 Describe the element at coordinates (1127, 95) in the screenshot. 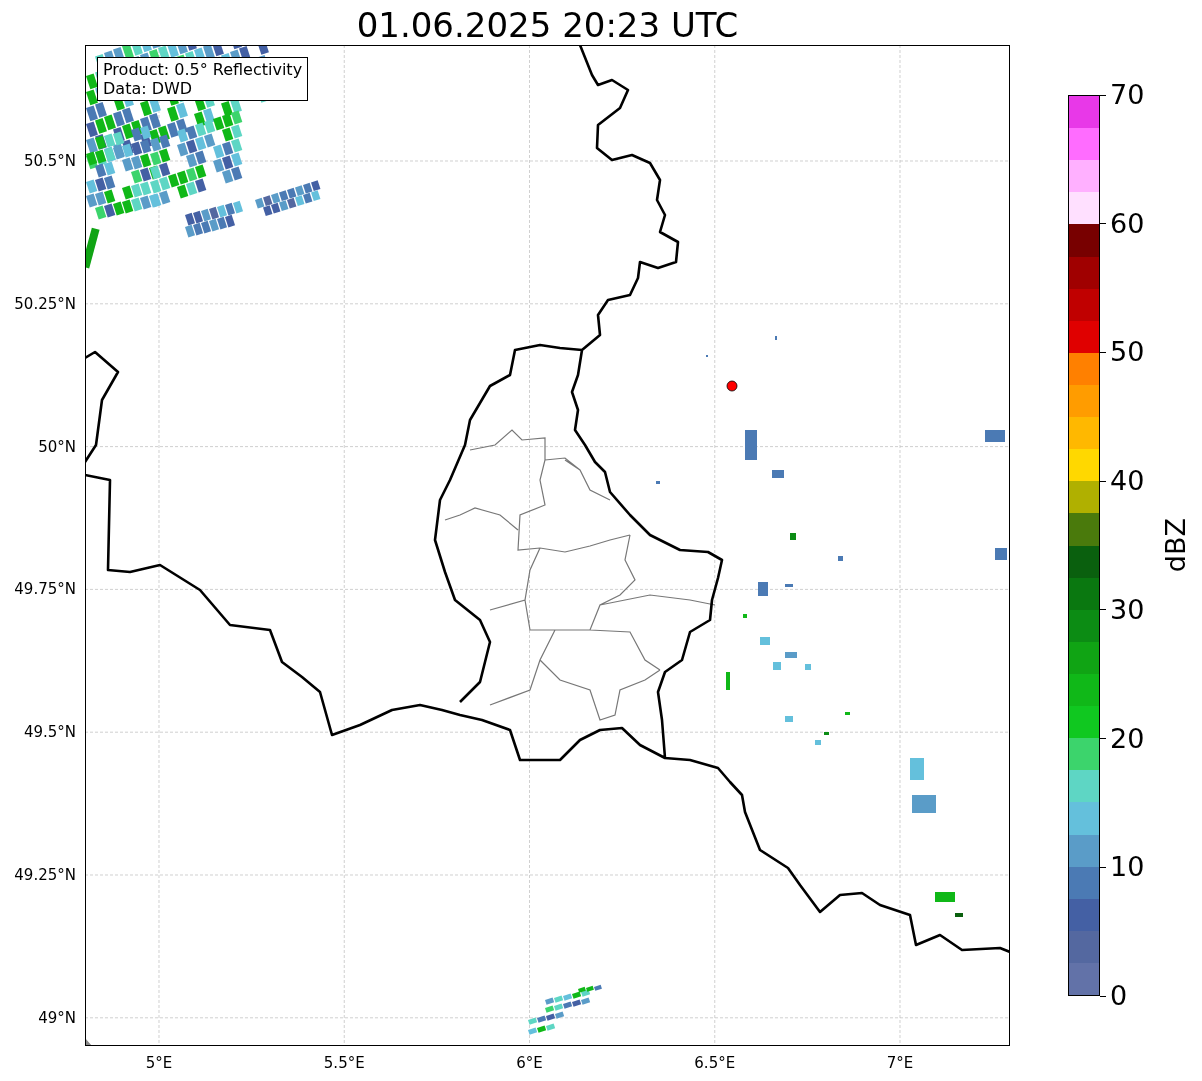

I see `tick-label: 70` at that location.